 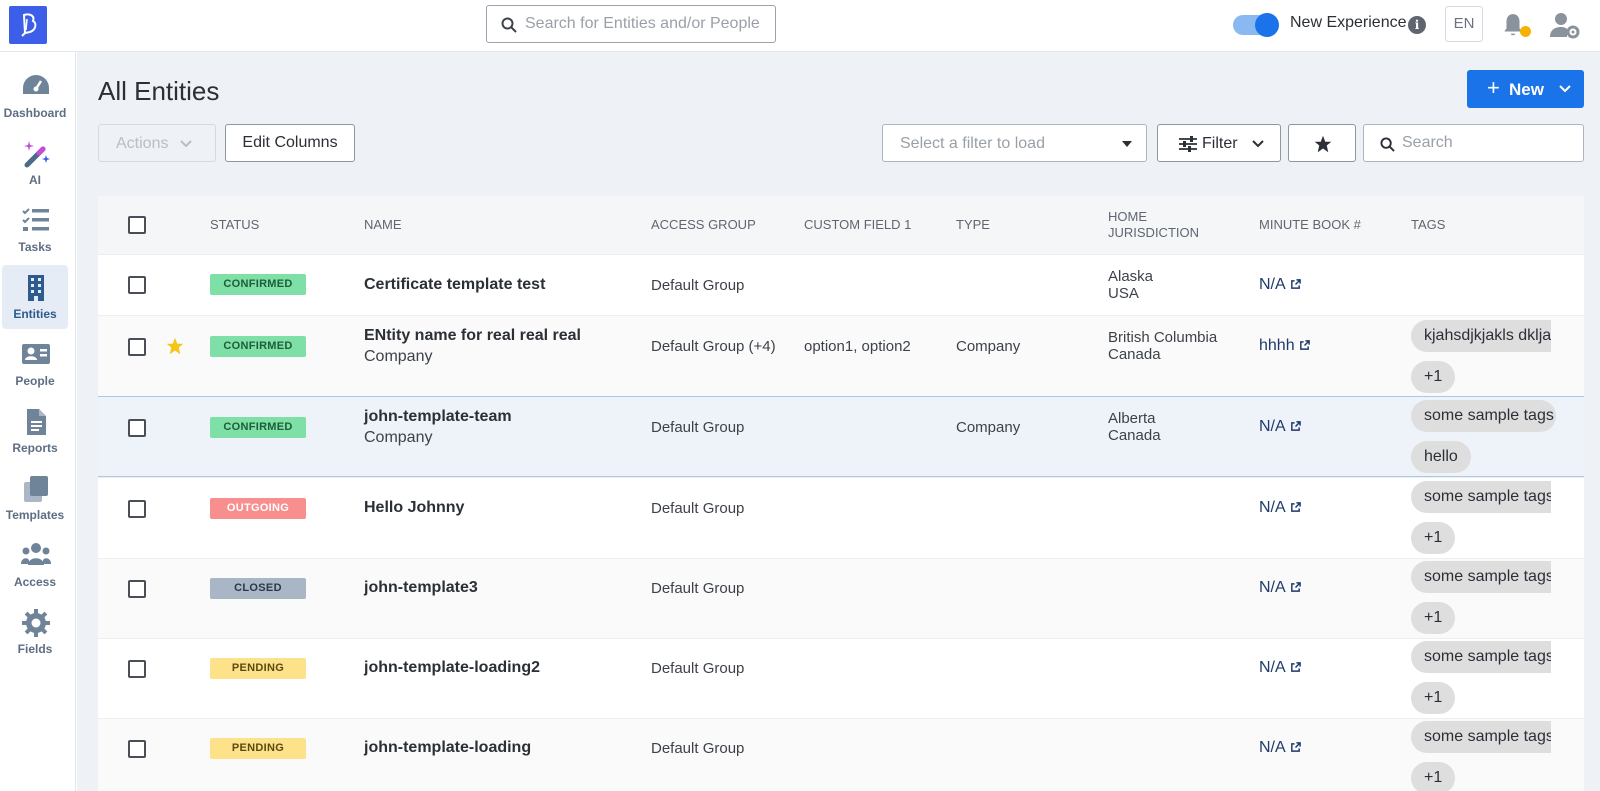 I want to click on column-header-custom-field-1: CUSTOM FIELD 1, so click(x=857, y=225).